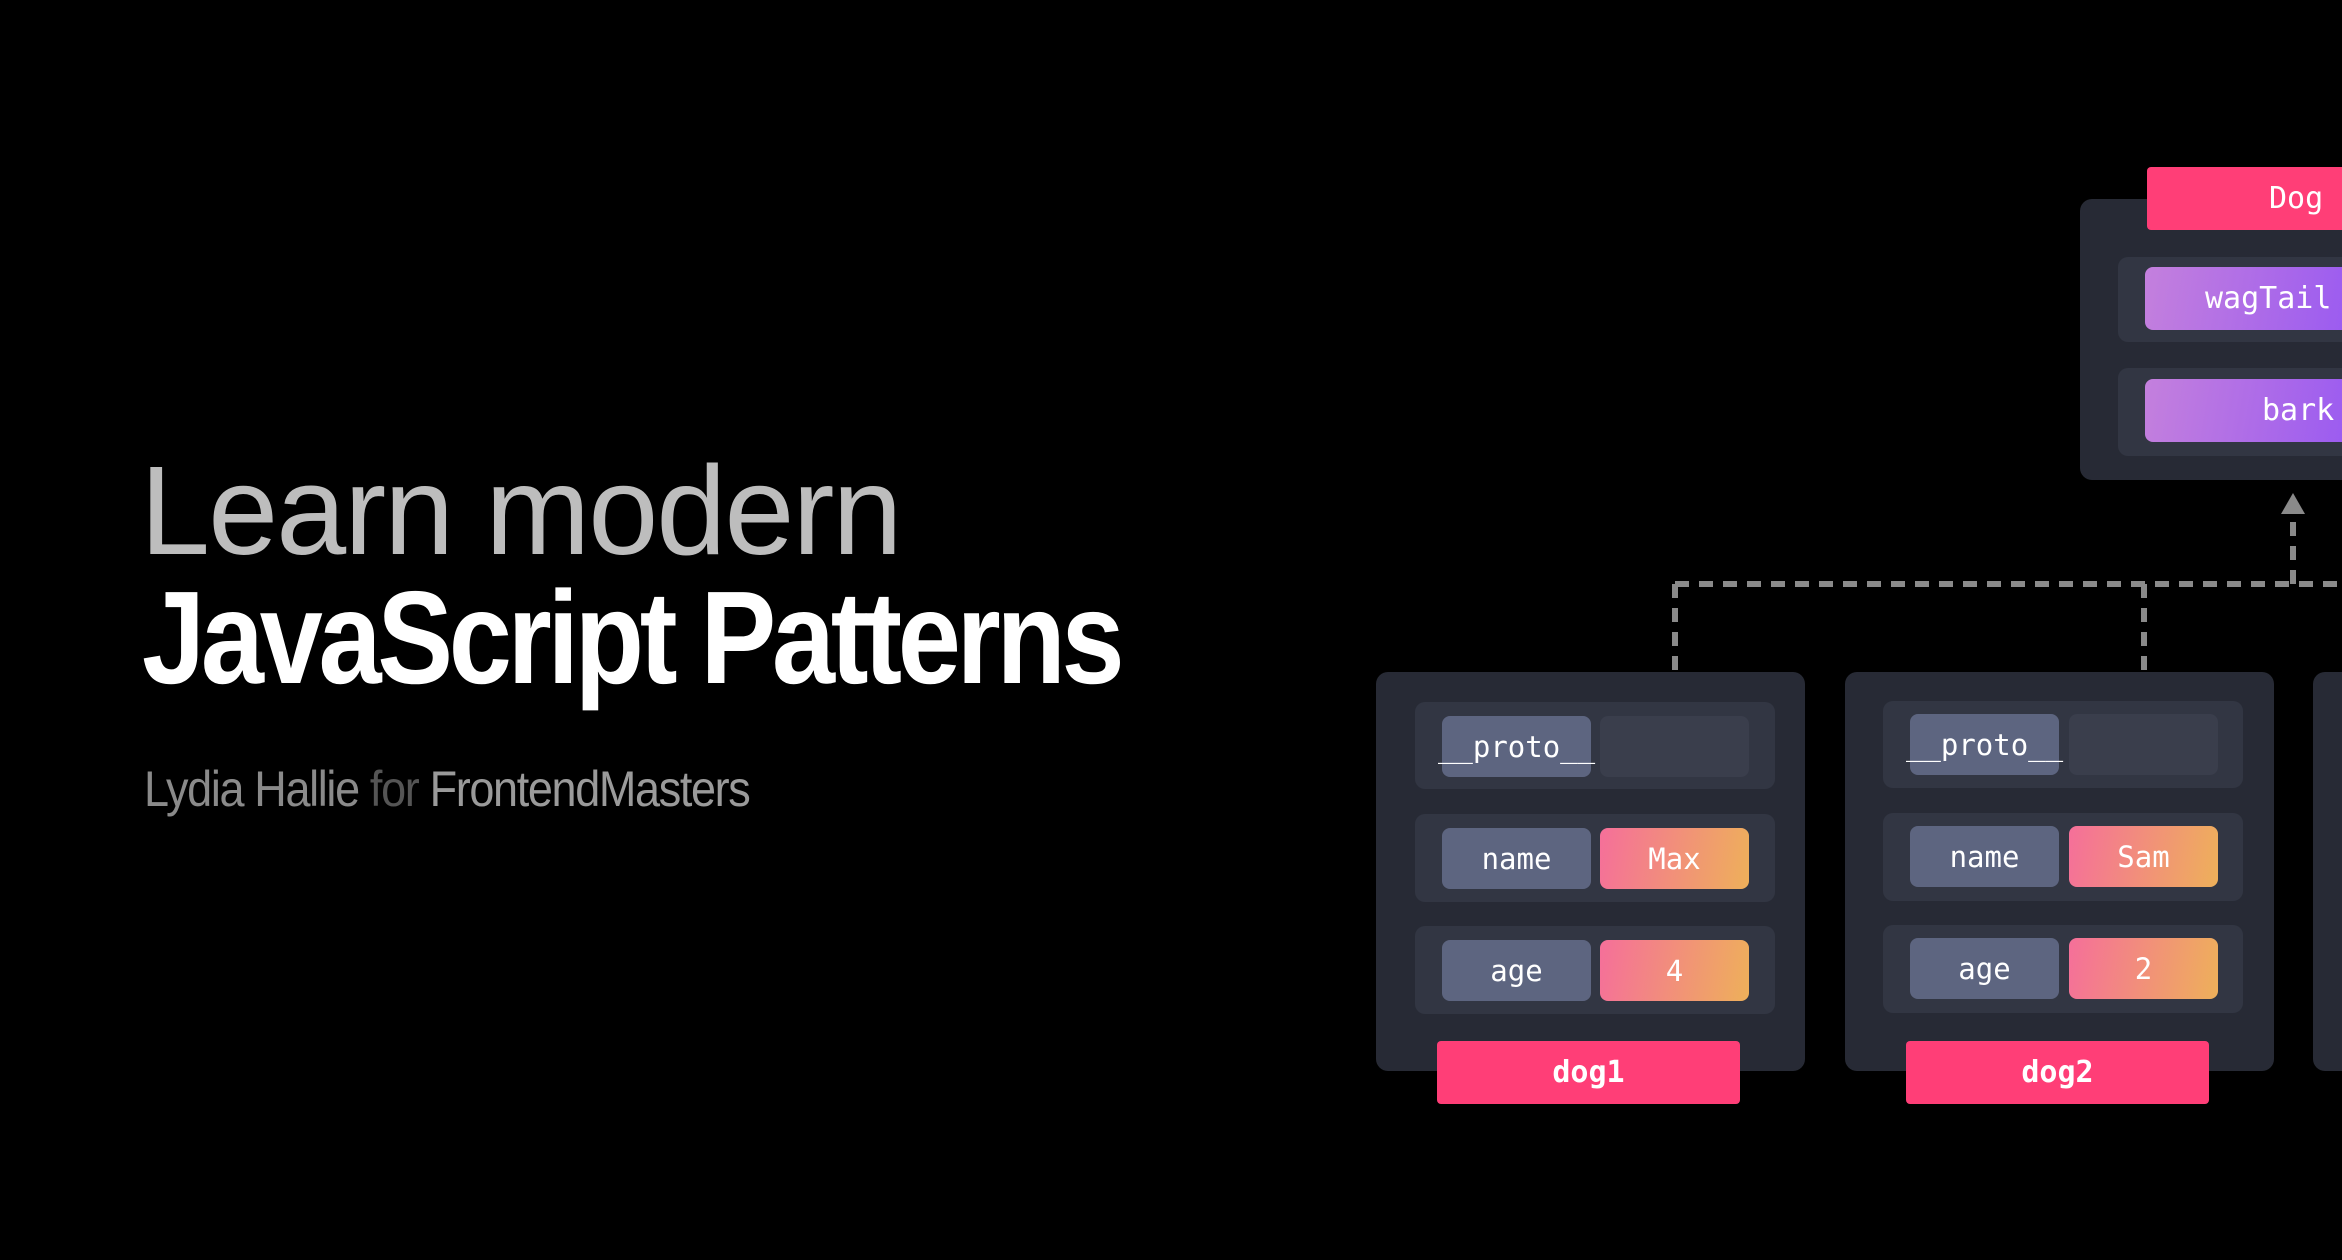  I want to click on prop-value: 2, so click(2143, 968).